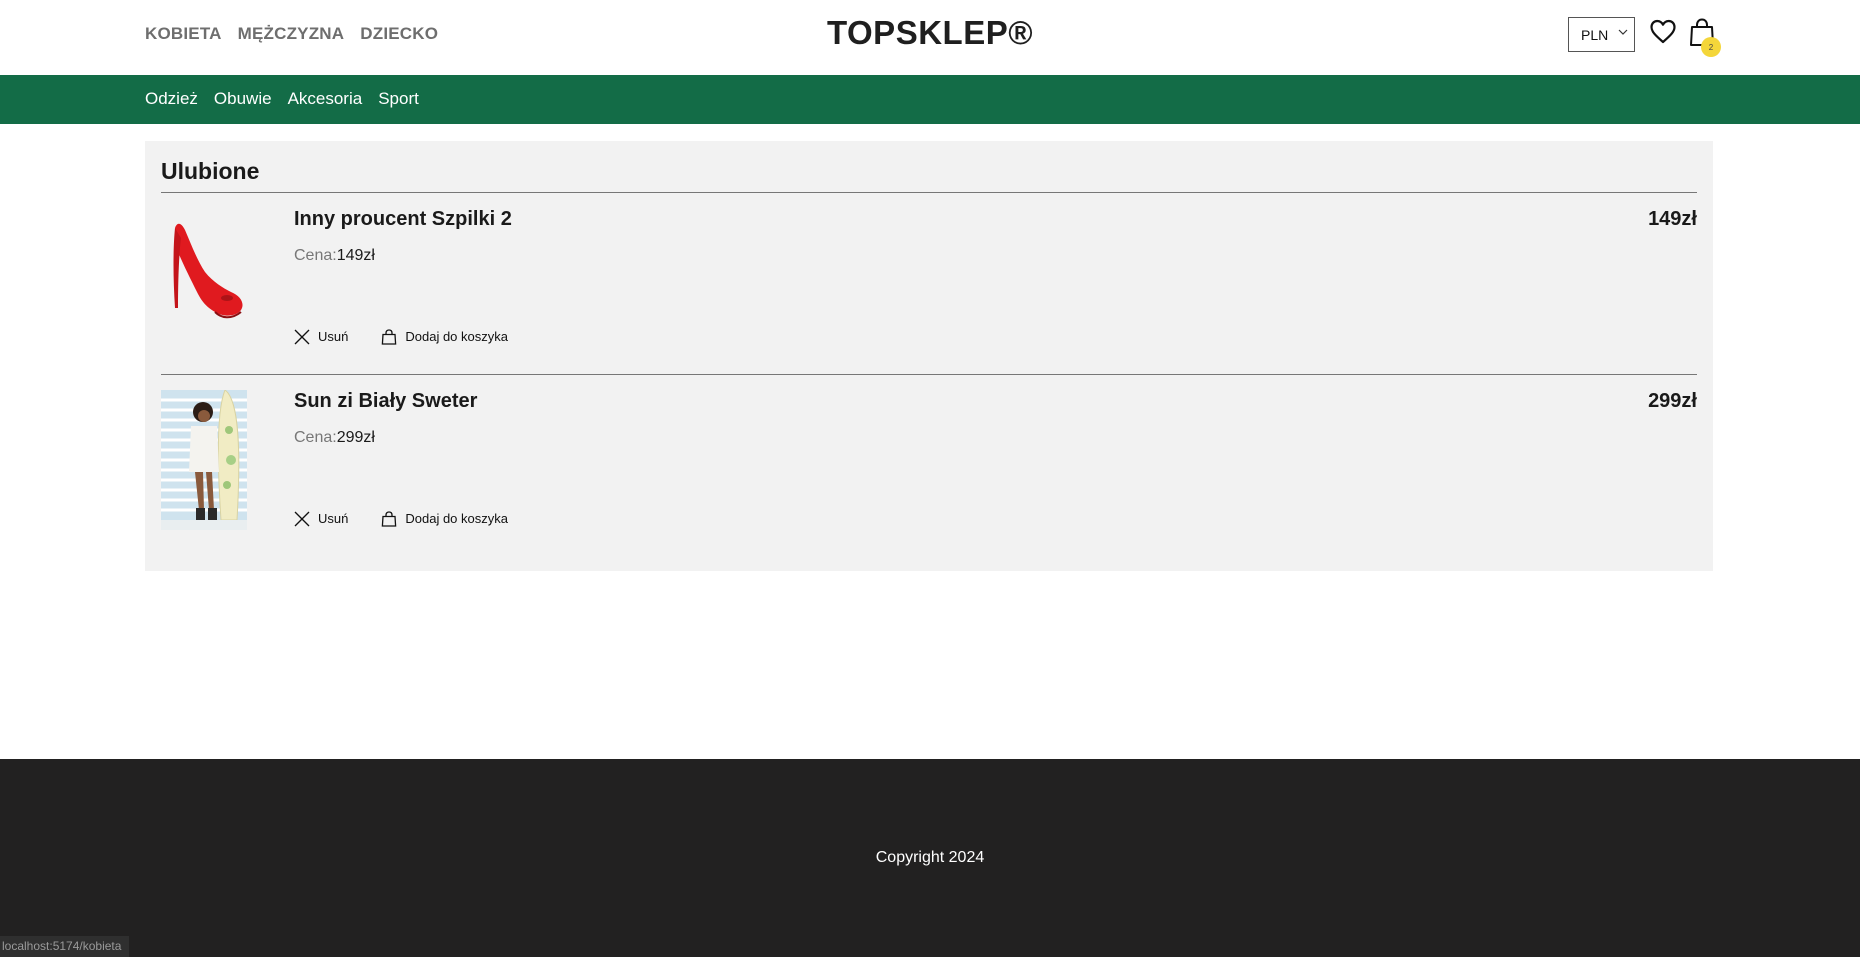  I want to click on item-total-price: 299zł, so click(1672, 401).